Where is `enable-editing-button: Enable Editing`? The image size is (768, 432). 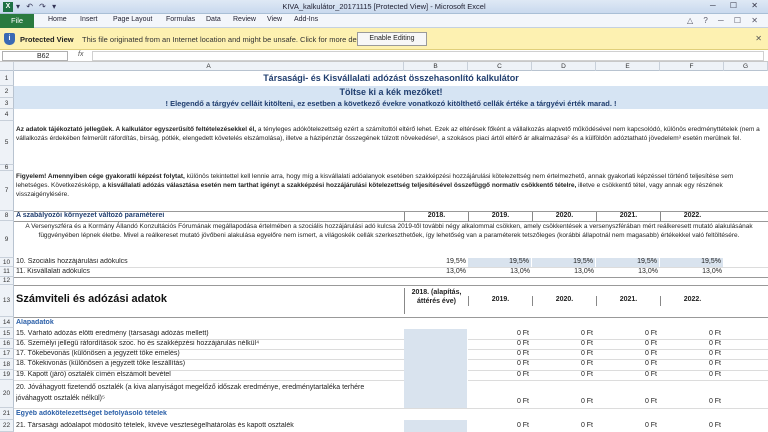 enable-editing-button: Enable Editing is located at coordinates (392, 39).